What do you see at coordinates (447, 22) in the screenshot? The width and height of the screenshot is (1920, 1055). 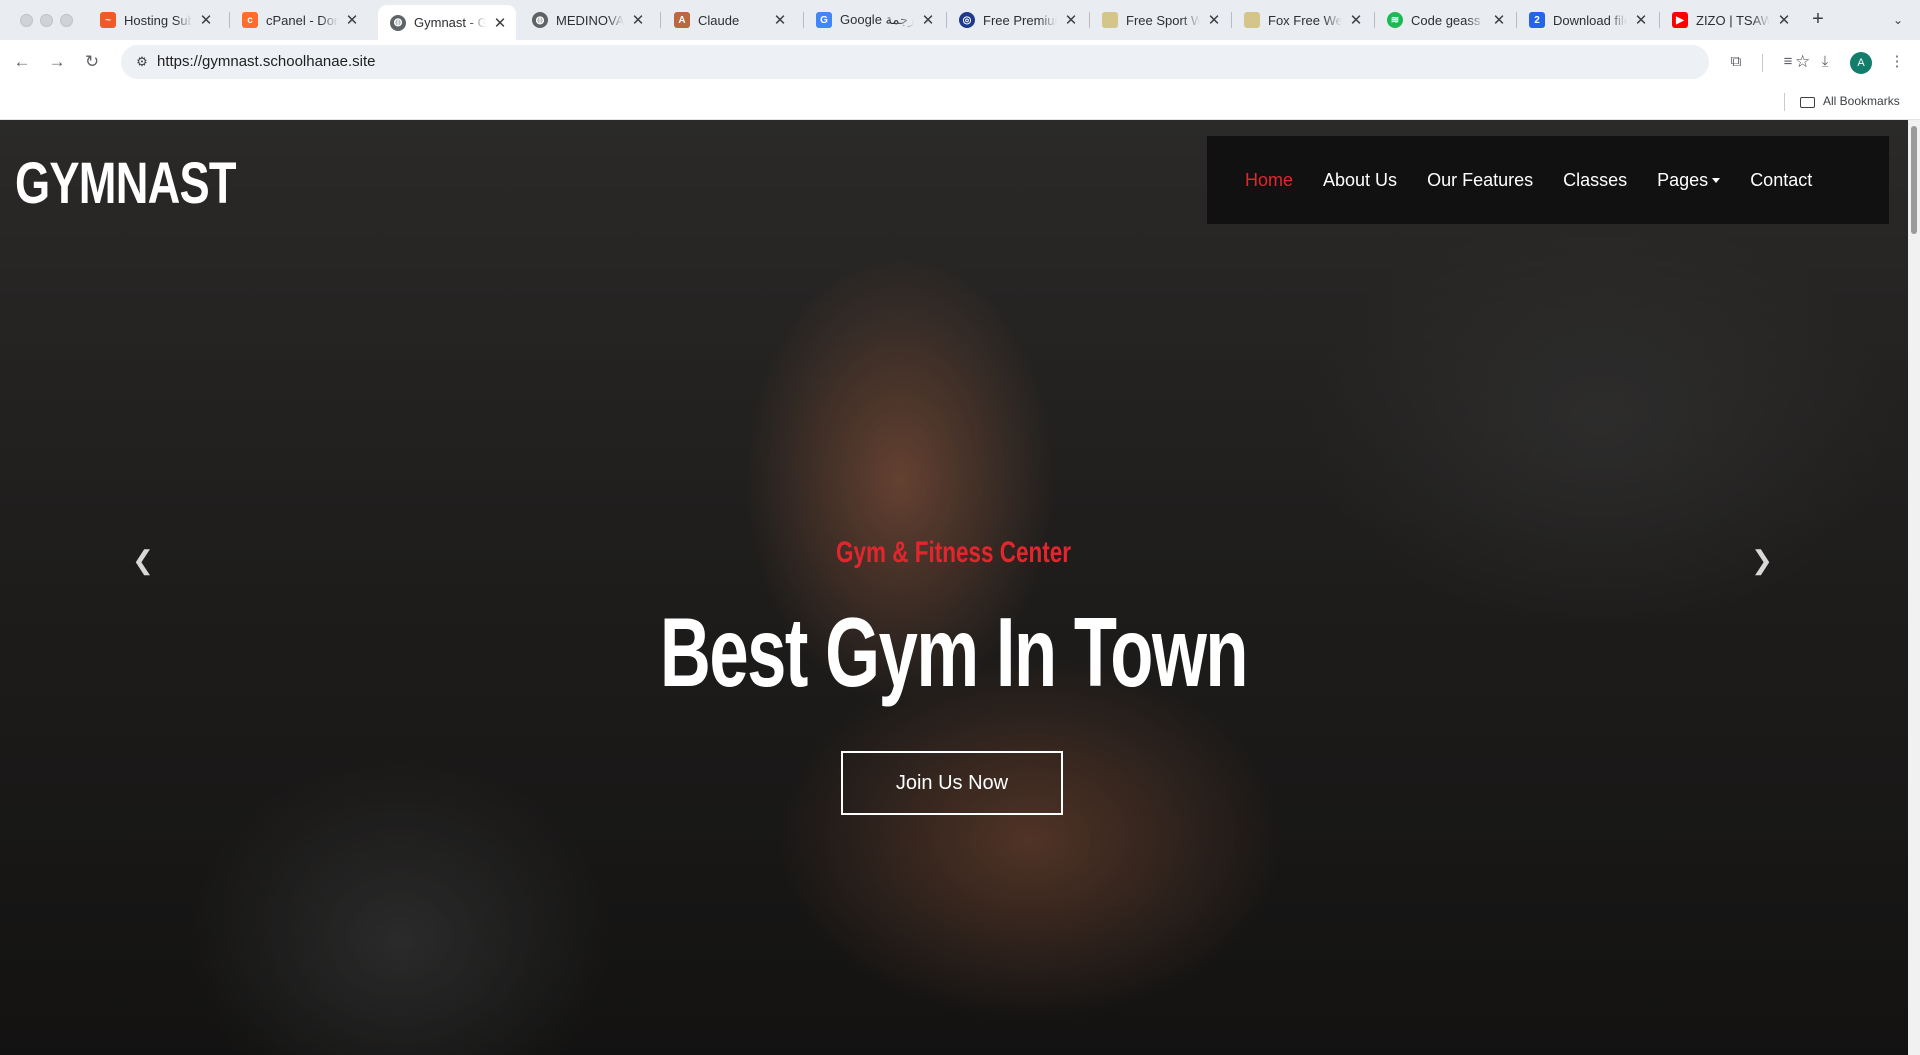 I see `browser-tab-active: ◍ Gymnast - Gym ✕` at bounding box center [447, 22].